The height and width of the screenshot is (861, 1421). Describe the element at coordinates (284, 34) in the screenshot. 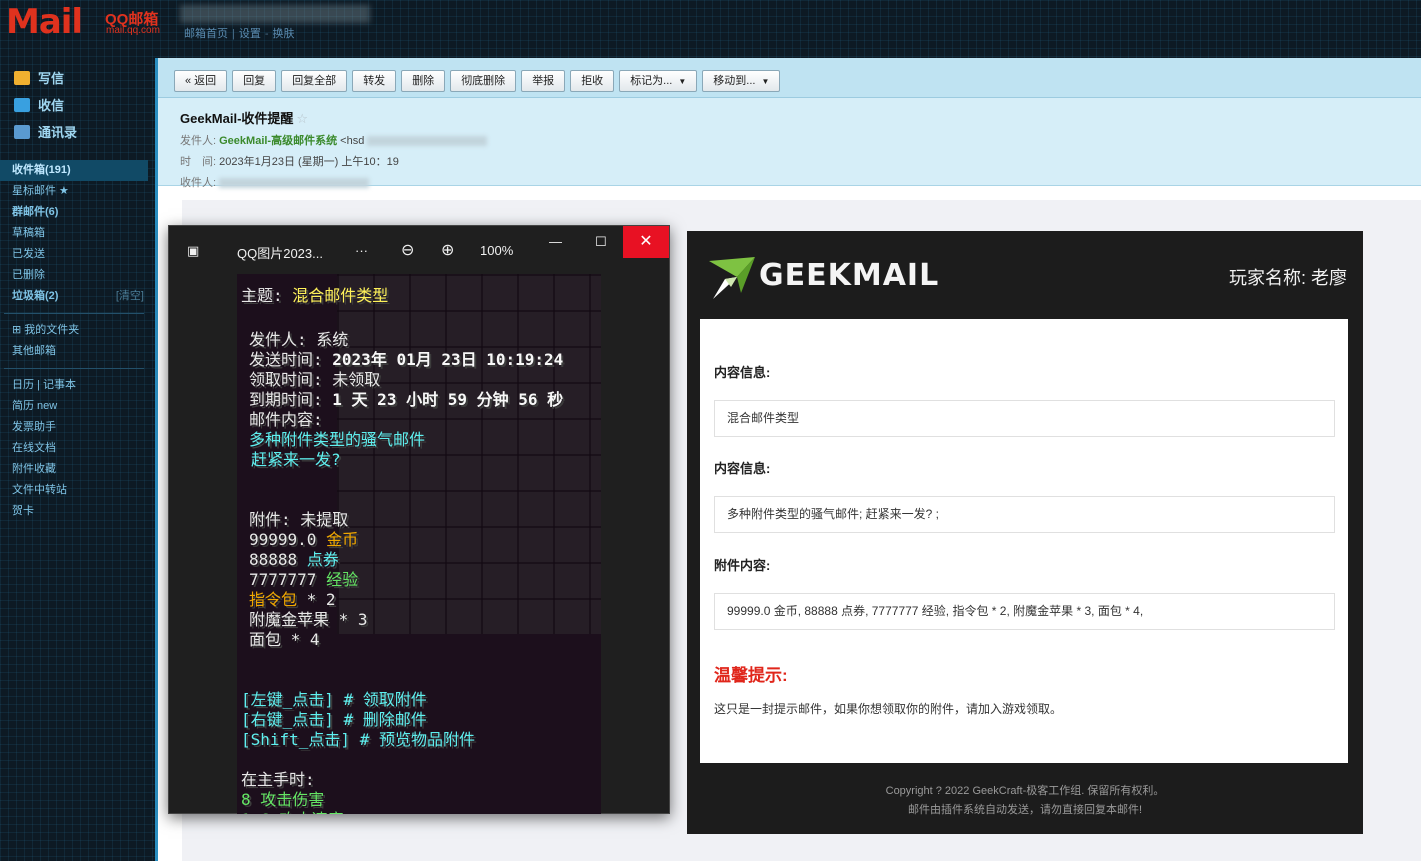

I see `link-skin: 换肤` at that location.